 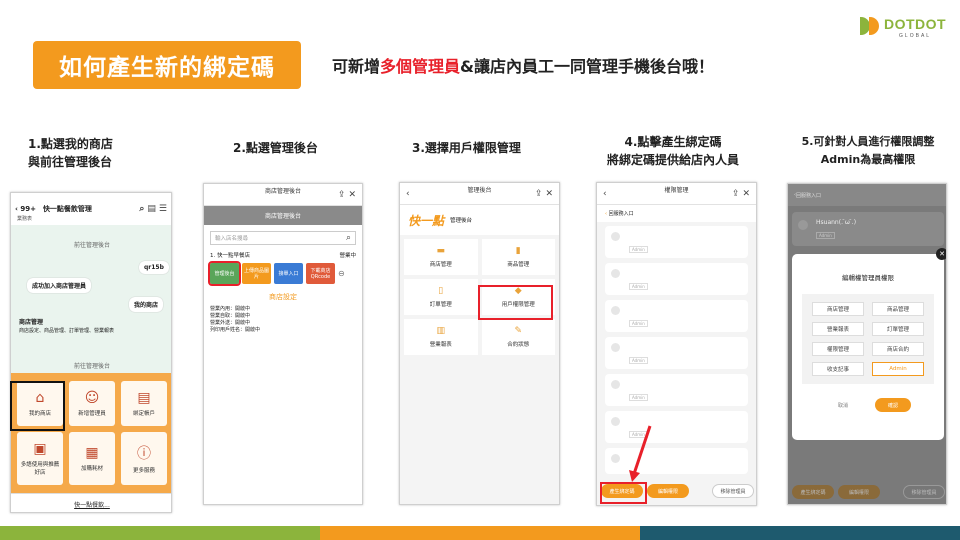 I want to click on p5-action-bar: 產生綁定碼 編輯權限 移除管理員, so click(x=868, y=492).